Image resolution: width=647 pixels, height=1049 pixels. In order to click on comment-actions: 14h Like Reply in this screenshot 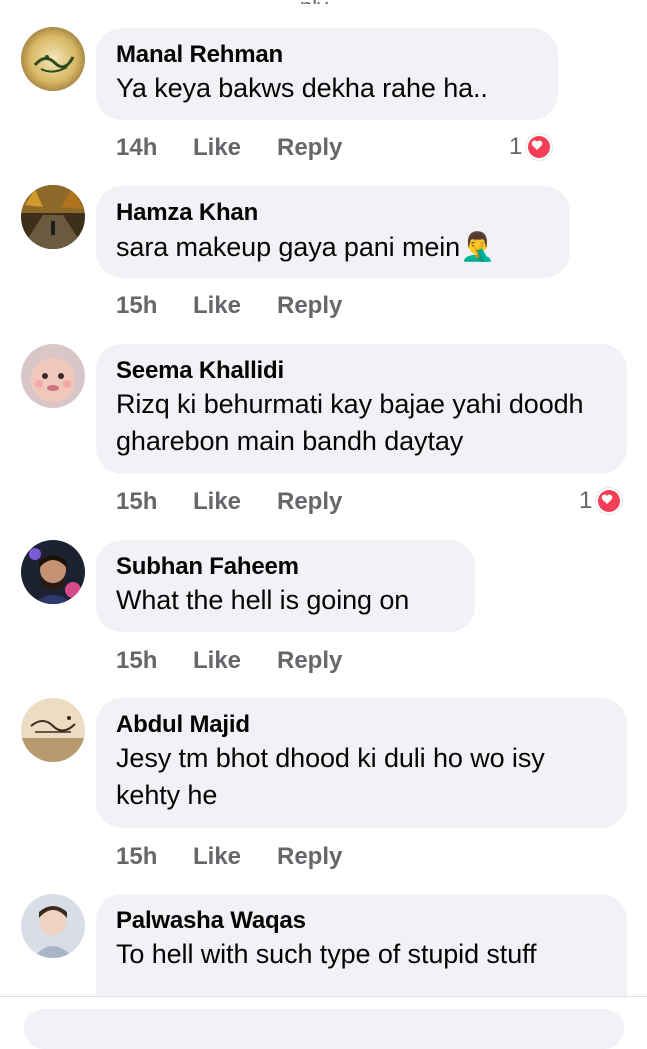, I will do `click(229, 148)`.